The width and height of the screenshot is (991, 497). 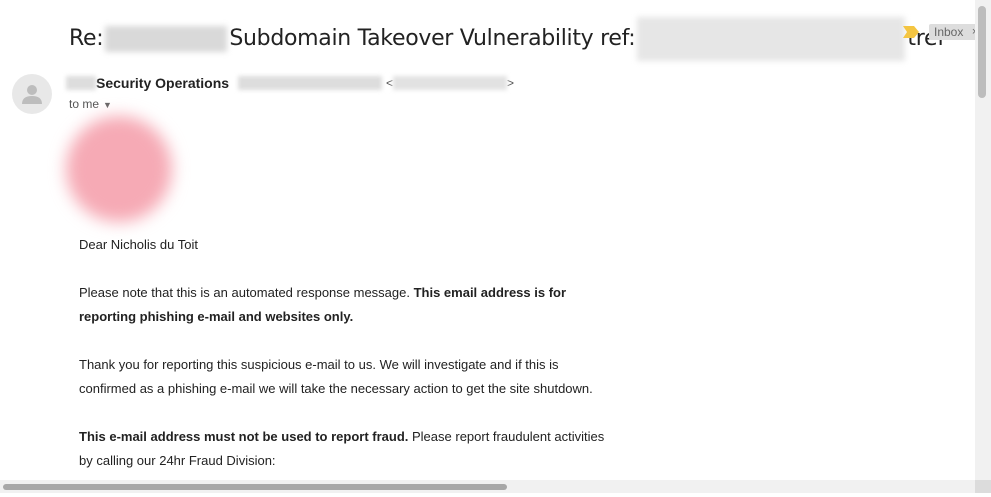 I want to click on sender-name: Security Operations, so click(x=162, y=83).